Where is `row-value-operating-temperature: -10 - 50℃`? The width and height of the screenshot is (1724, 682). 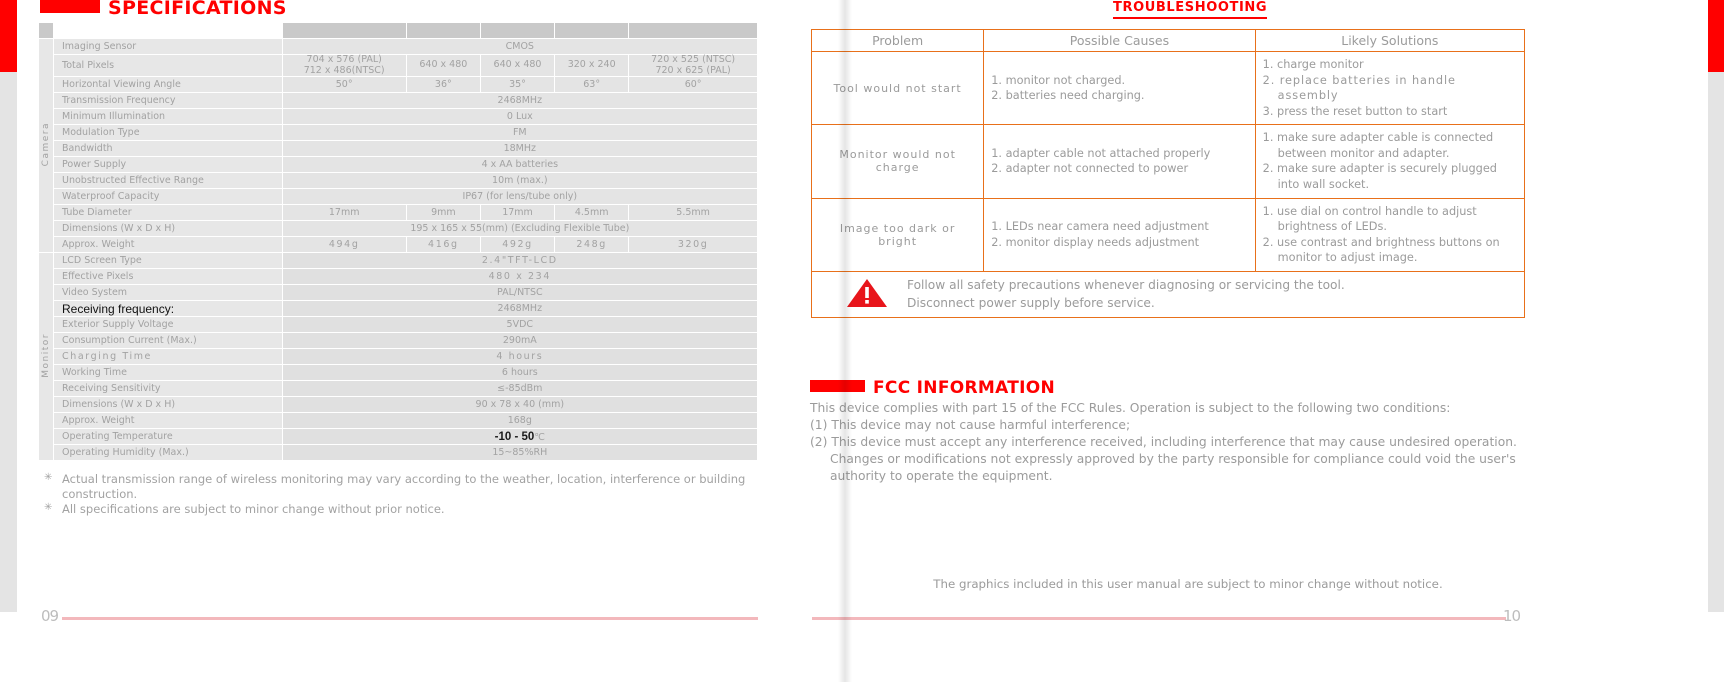
row-value-operating-temperature: -10 - 50℃ is located at coordinates (520, 437).